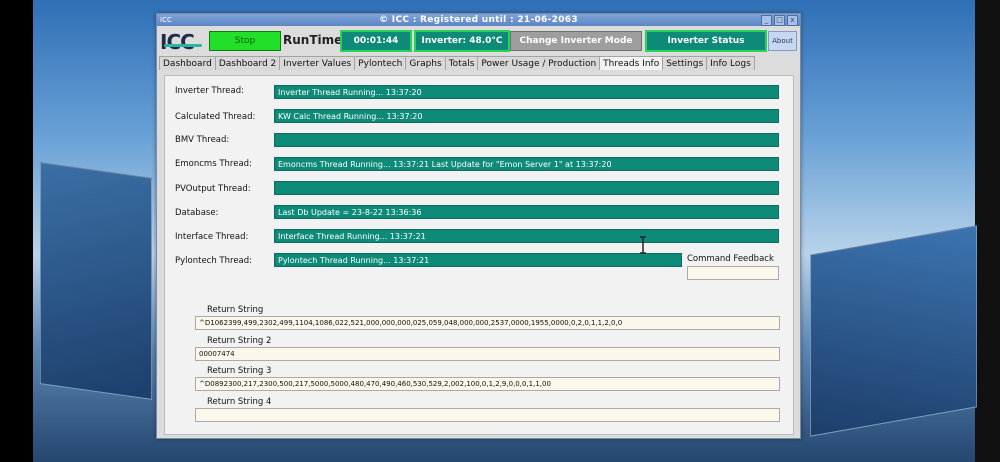 This screenshot has width=1000, height=462. What do you see at coordinates (16, 231) in the screenshot?
I see `left-letterbox` at bounding box center [16, 231].